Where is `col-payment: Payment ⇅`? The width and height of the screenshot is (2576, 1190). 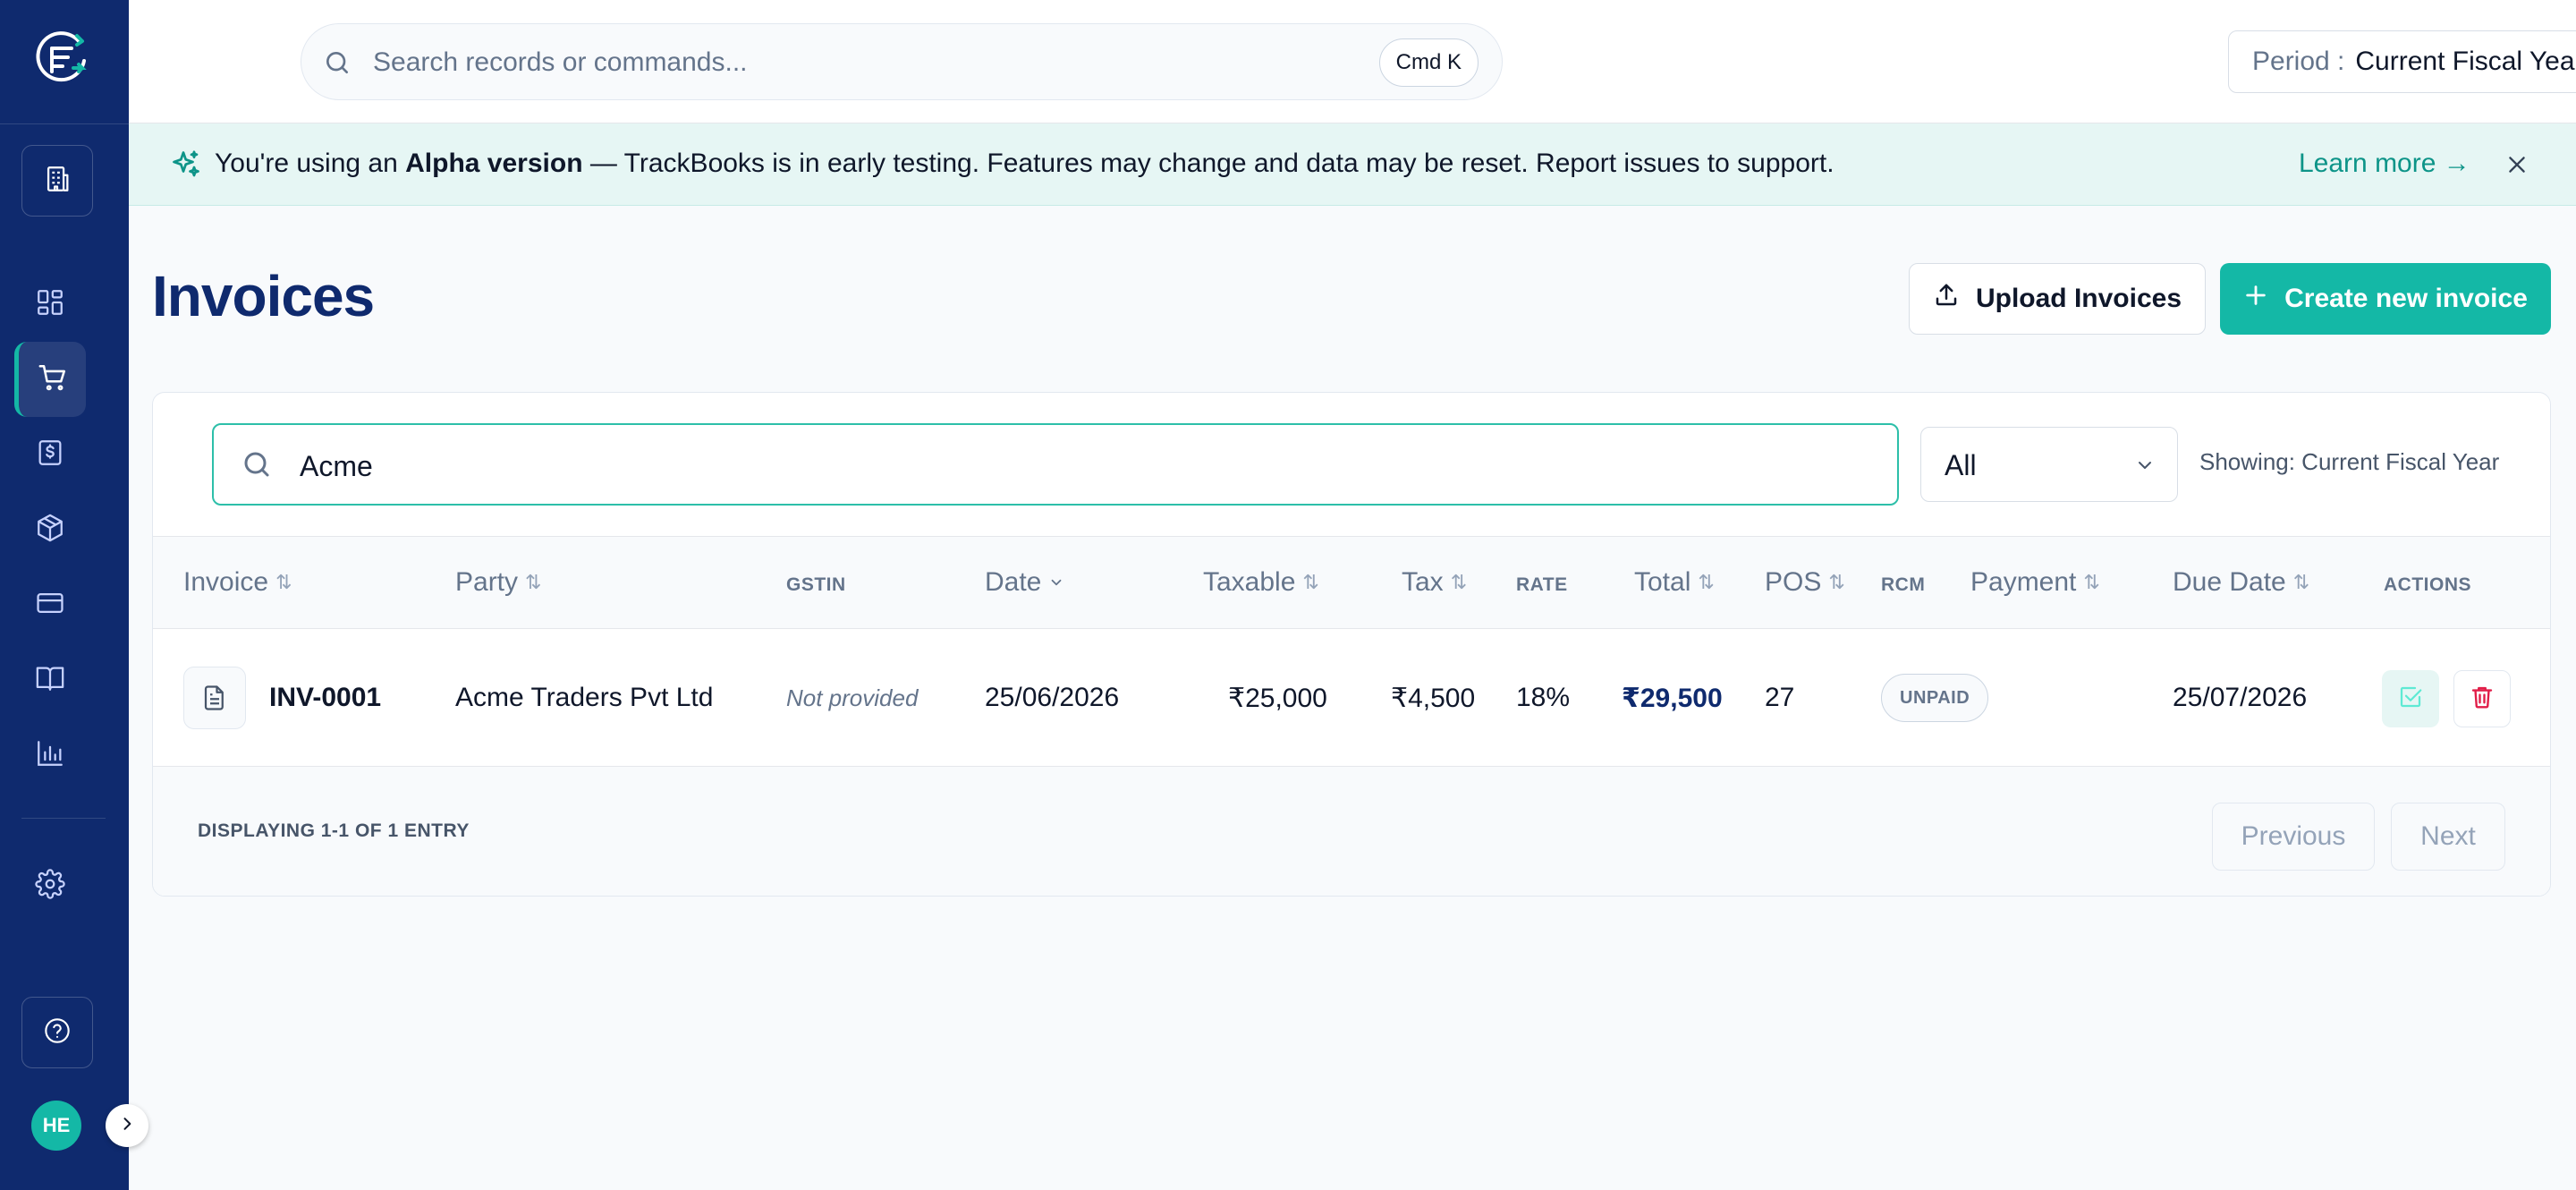 col-payment: Payment ⇅ is located at coordinates (2035, 582).